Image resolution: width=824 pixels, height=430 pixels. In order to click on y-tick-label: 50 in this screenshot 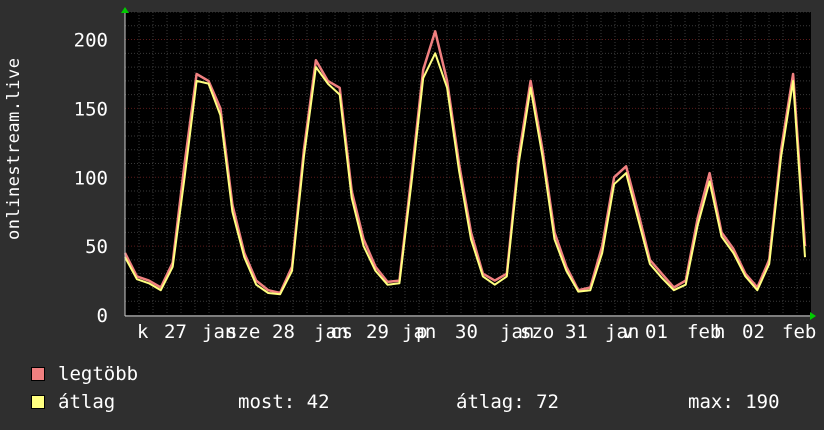, I will do `click(96, 247)`.